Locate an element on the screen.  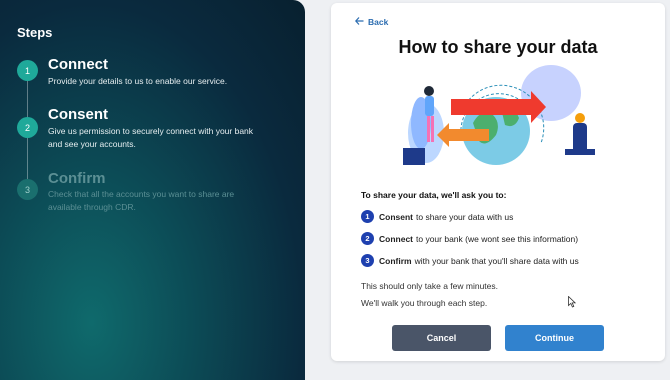
step-3-number: 3 is located at coordinates (27, 189).